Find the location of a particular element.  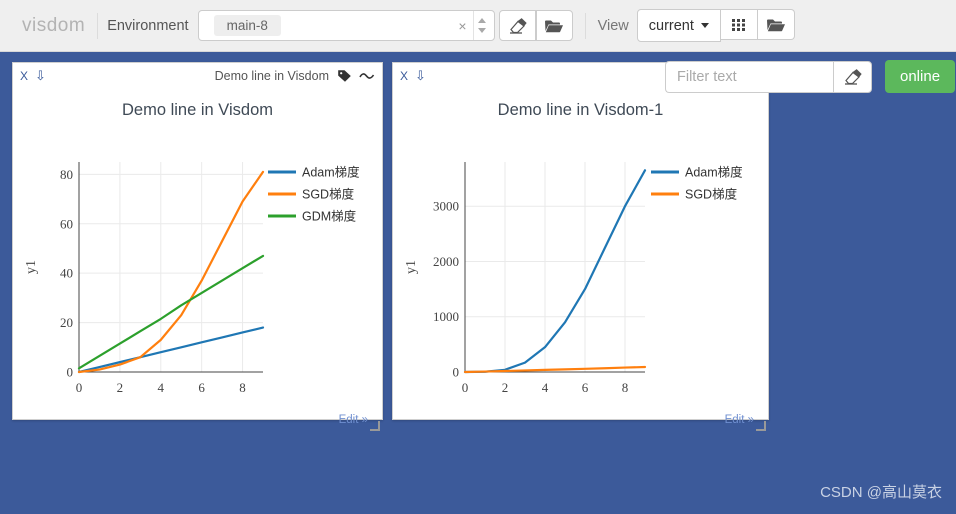

filter-bar: online is located at coordinates (810, 76).